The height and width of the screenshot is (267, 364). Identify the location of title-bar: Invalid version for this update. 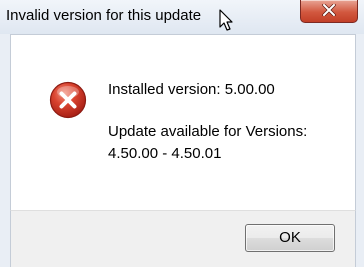
(182, 17).